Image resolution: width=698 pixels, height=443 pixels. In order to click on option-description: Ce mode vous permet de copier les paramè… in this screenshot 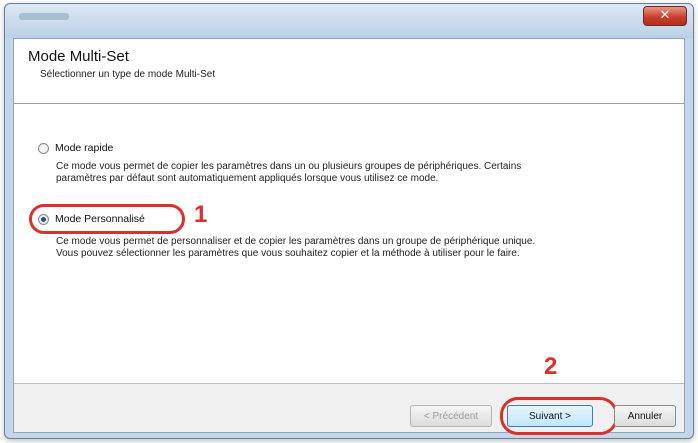, I will do `click(361, 173)`.